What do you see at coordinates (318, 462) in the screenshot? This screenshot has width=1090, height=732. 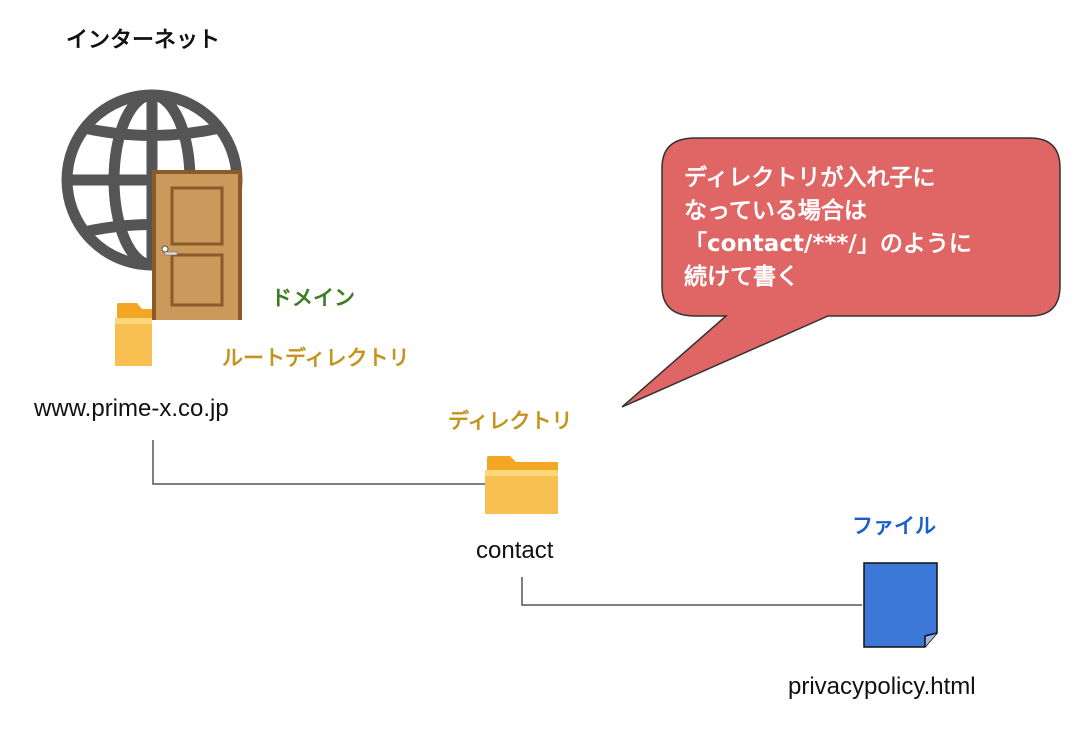 I see `connector-domain-to-contact` at bounding box center [318, 462].